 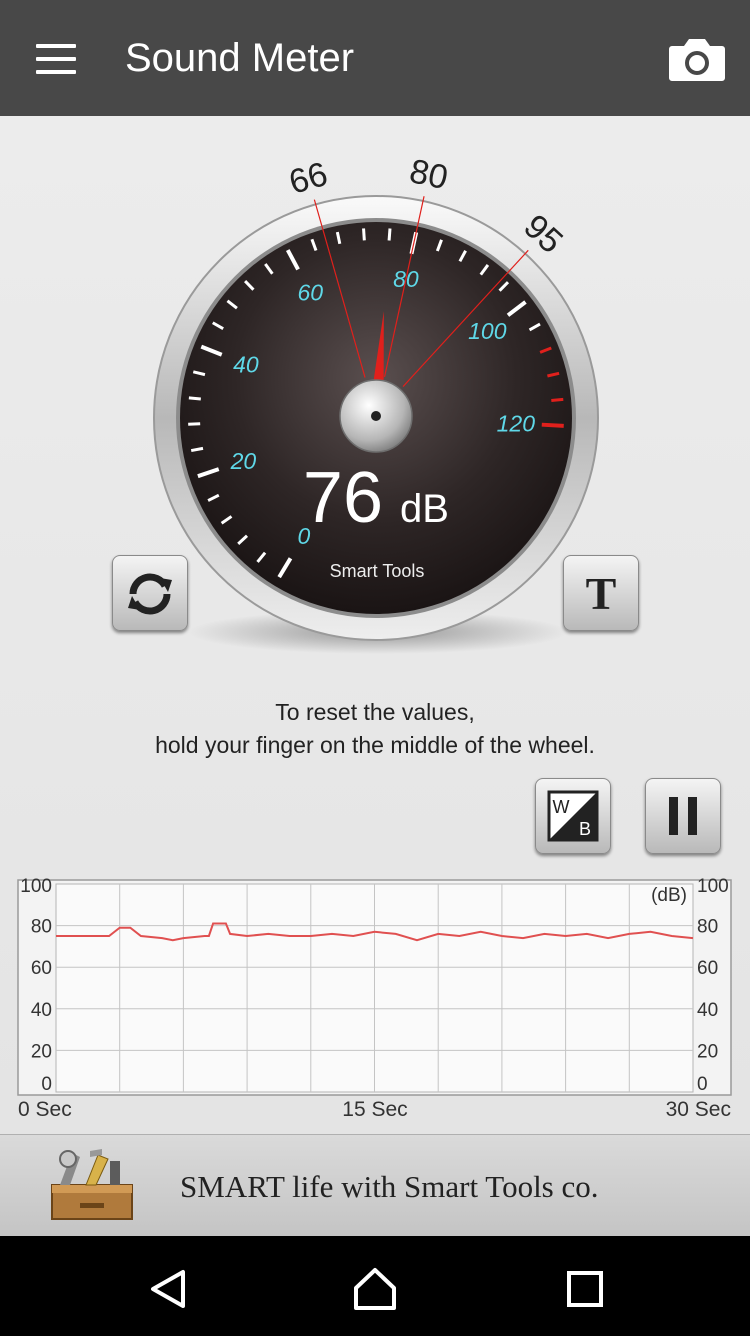 What do you see at coordinates (713, 886) in the screenshot?
I see `chart-y-tick-label-right: 100` at bounding box center [713, 886].